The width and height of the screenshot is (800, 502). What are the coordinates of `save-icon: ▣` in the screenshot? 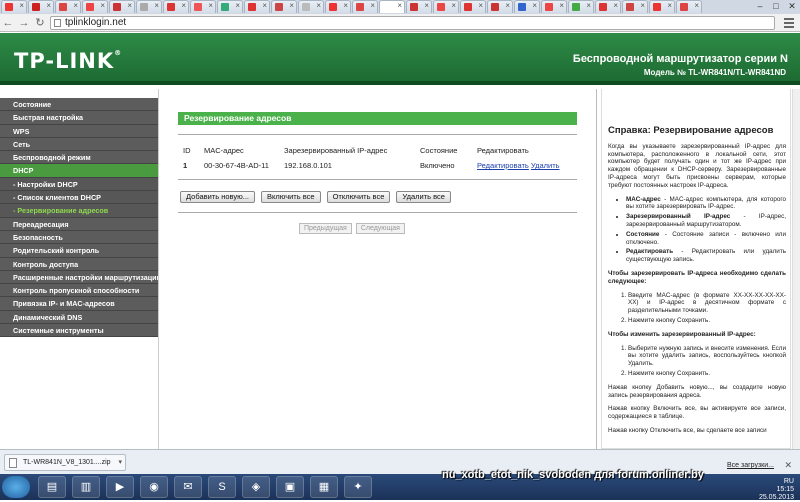 It's located at (290, 487).